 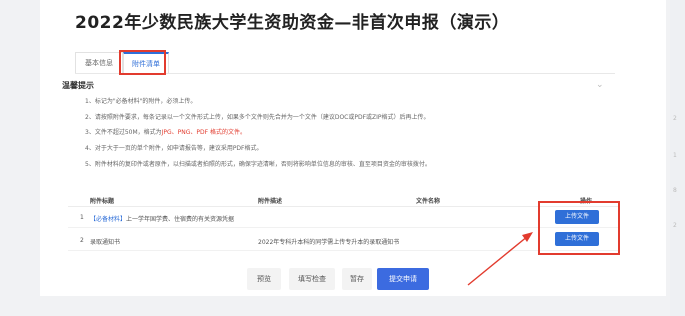 I want to click on edge-mark: 8, so click(x=675, y=190).